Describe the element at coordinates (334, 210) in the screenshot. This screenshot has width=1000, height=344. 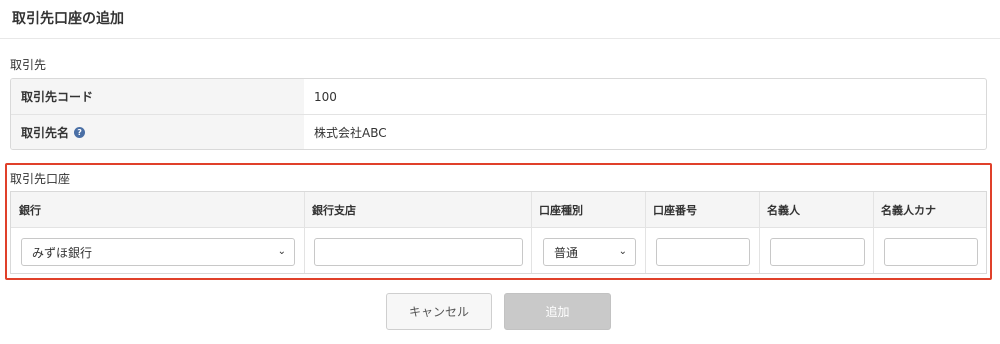
I see `header-branch: 銀行支店` at that location.